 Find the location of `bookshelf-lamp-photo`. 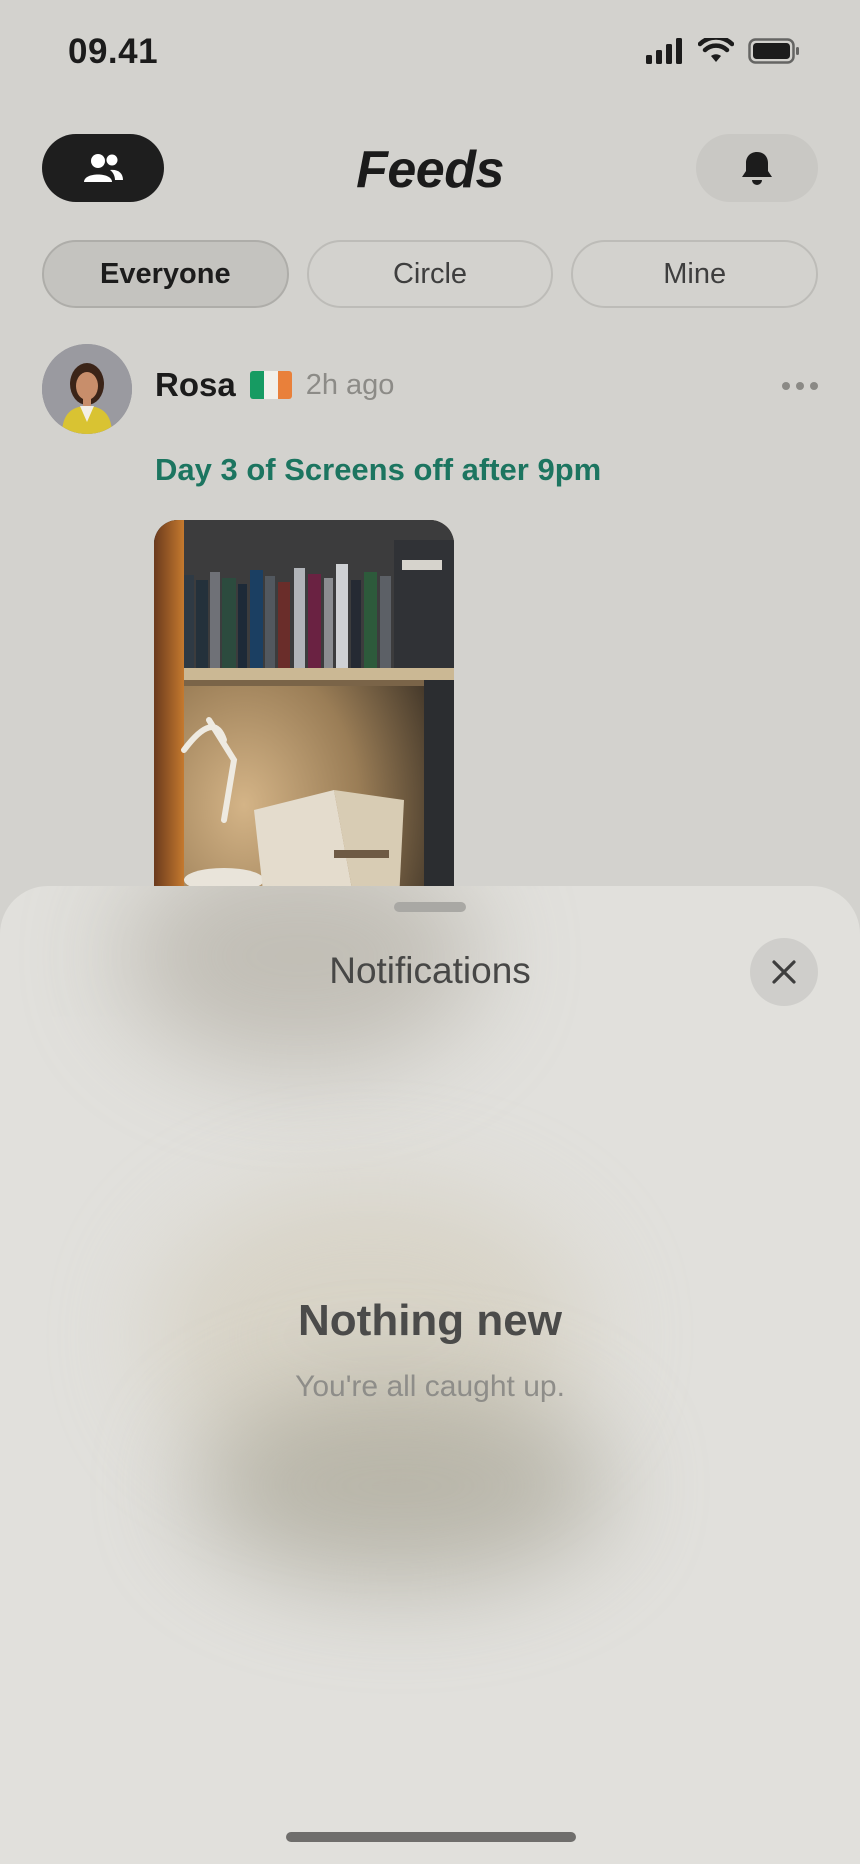

bookshelf-lamp-photo is located at coordinates (304, 710).